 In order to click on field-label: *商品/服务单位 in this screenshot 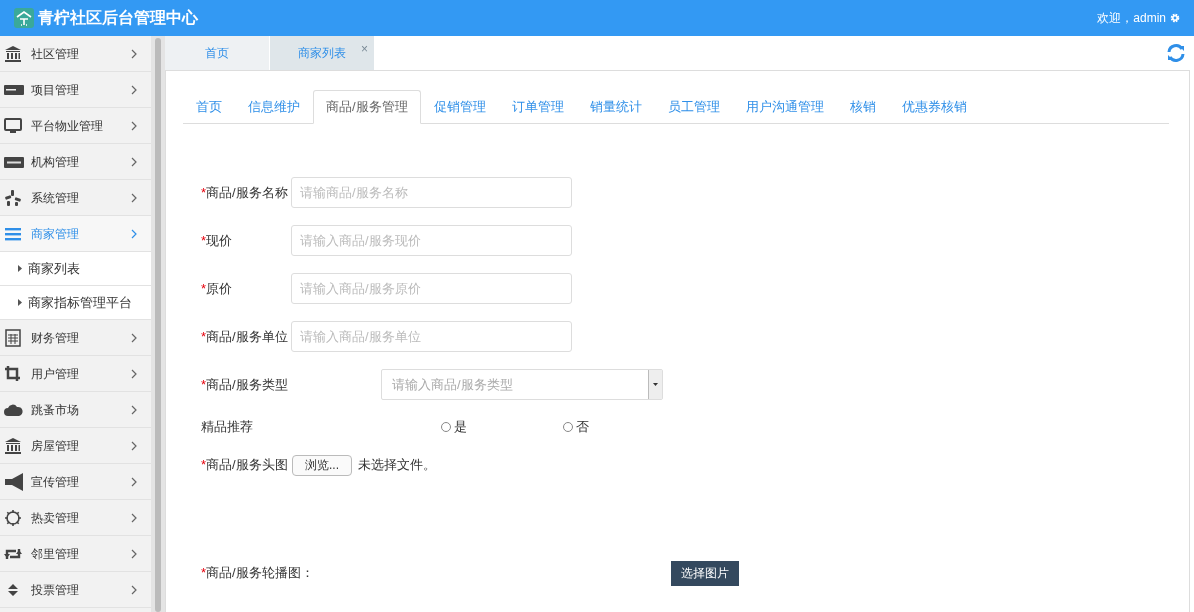, I will do `click(245, 336)`.